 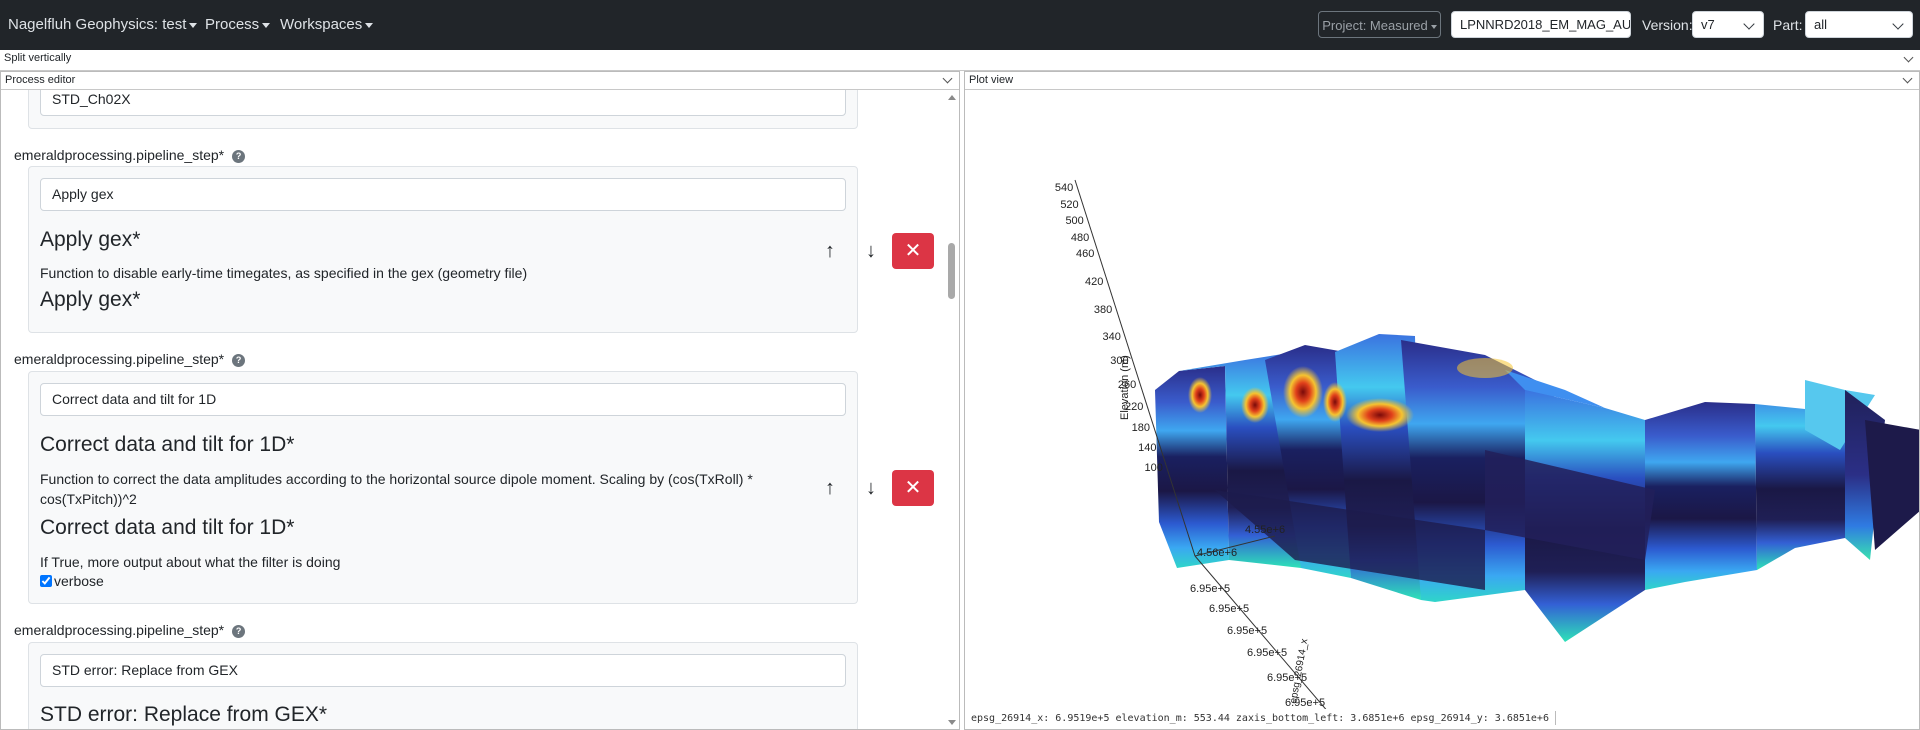 I want to click on verbose-checkbox: verbose, so click(x=72, y=581).